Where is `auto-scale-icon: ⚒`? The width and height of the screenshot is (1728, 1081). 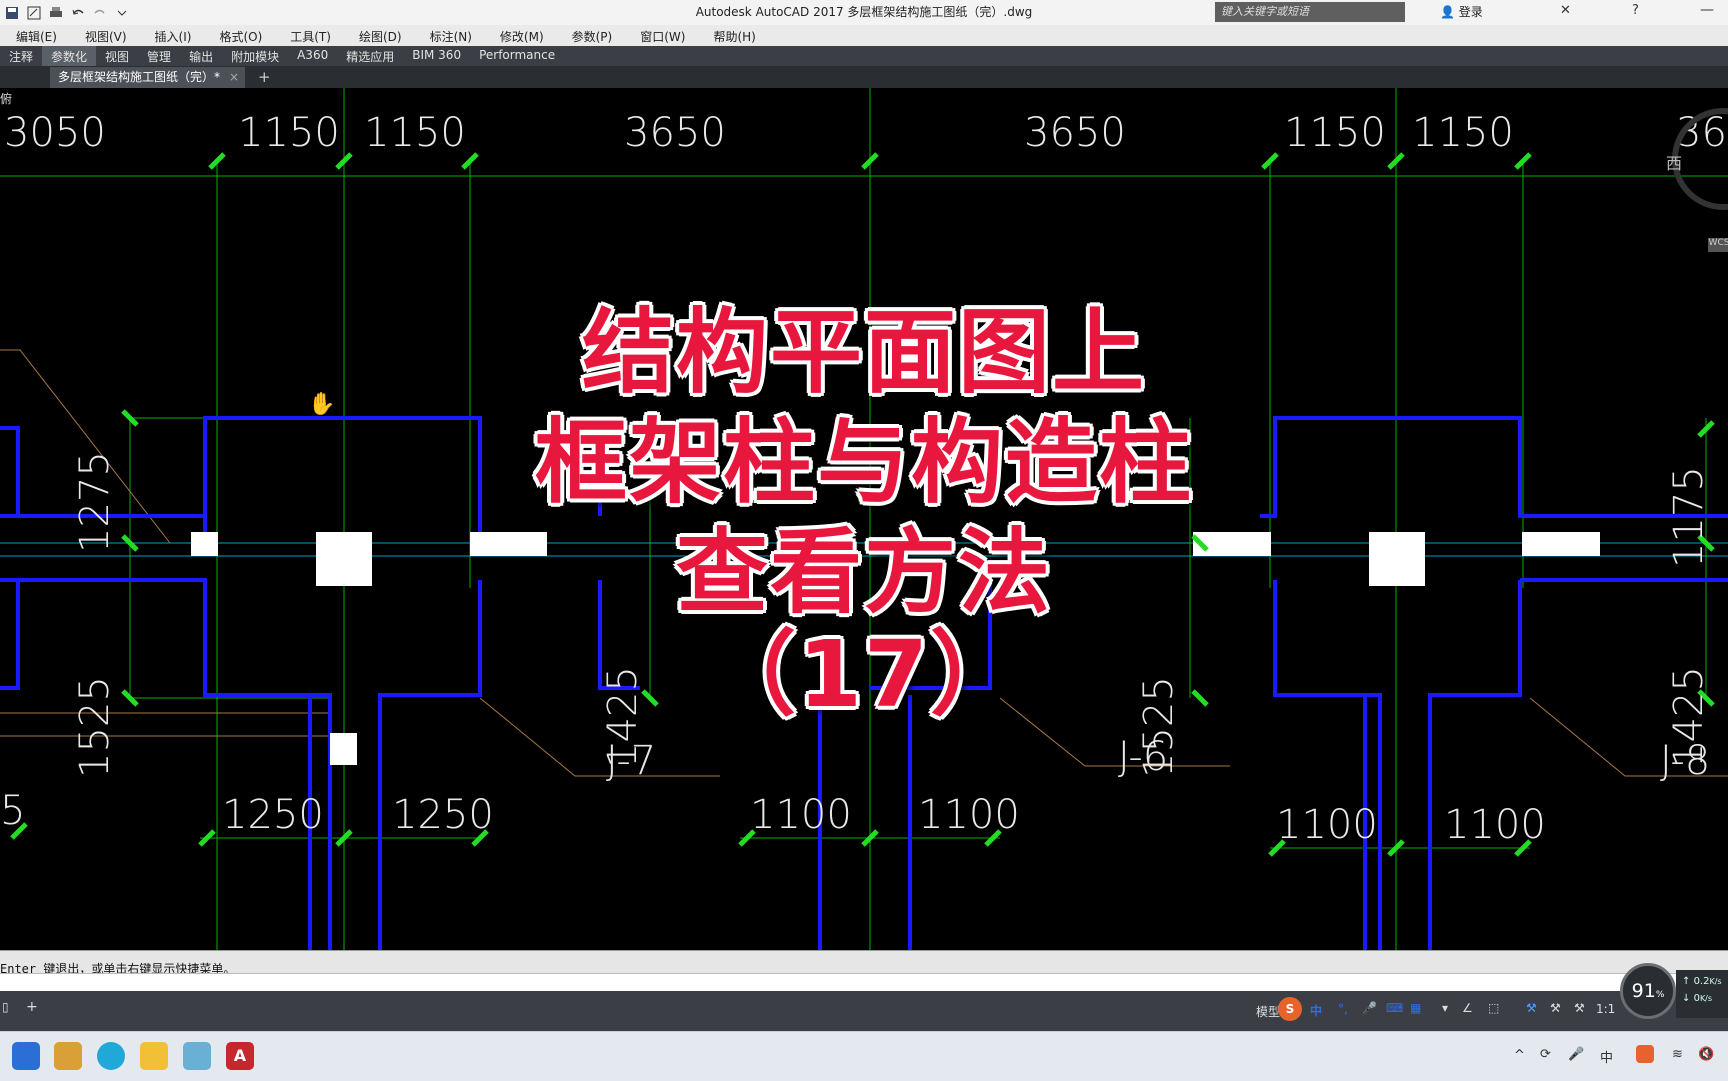
auto-scale-icon: ⚒ is located at coordinates (1555, 1008).